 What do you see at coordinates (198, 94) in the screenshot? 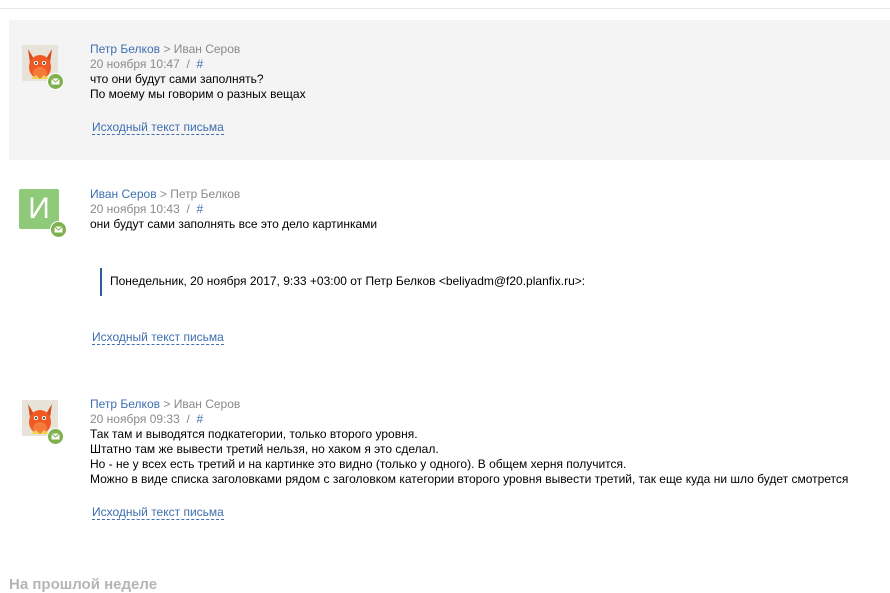
I see `comment-text-line: По моему мы говорим о разных вещах` at bounding box center [198, 94].